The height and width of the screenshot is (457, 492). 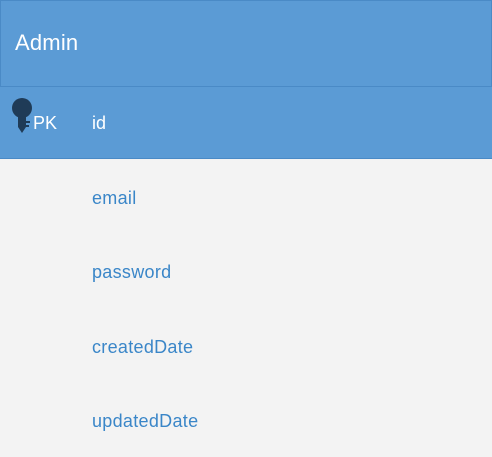 What do you see at coordinates (145, 421) in the screenshot?
I see `field-updated-date: updatedDate` at bounding box center [145, 421].